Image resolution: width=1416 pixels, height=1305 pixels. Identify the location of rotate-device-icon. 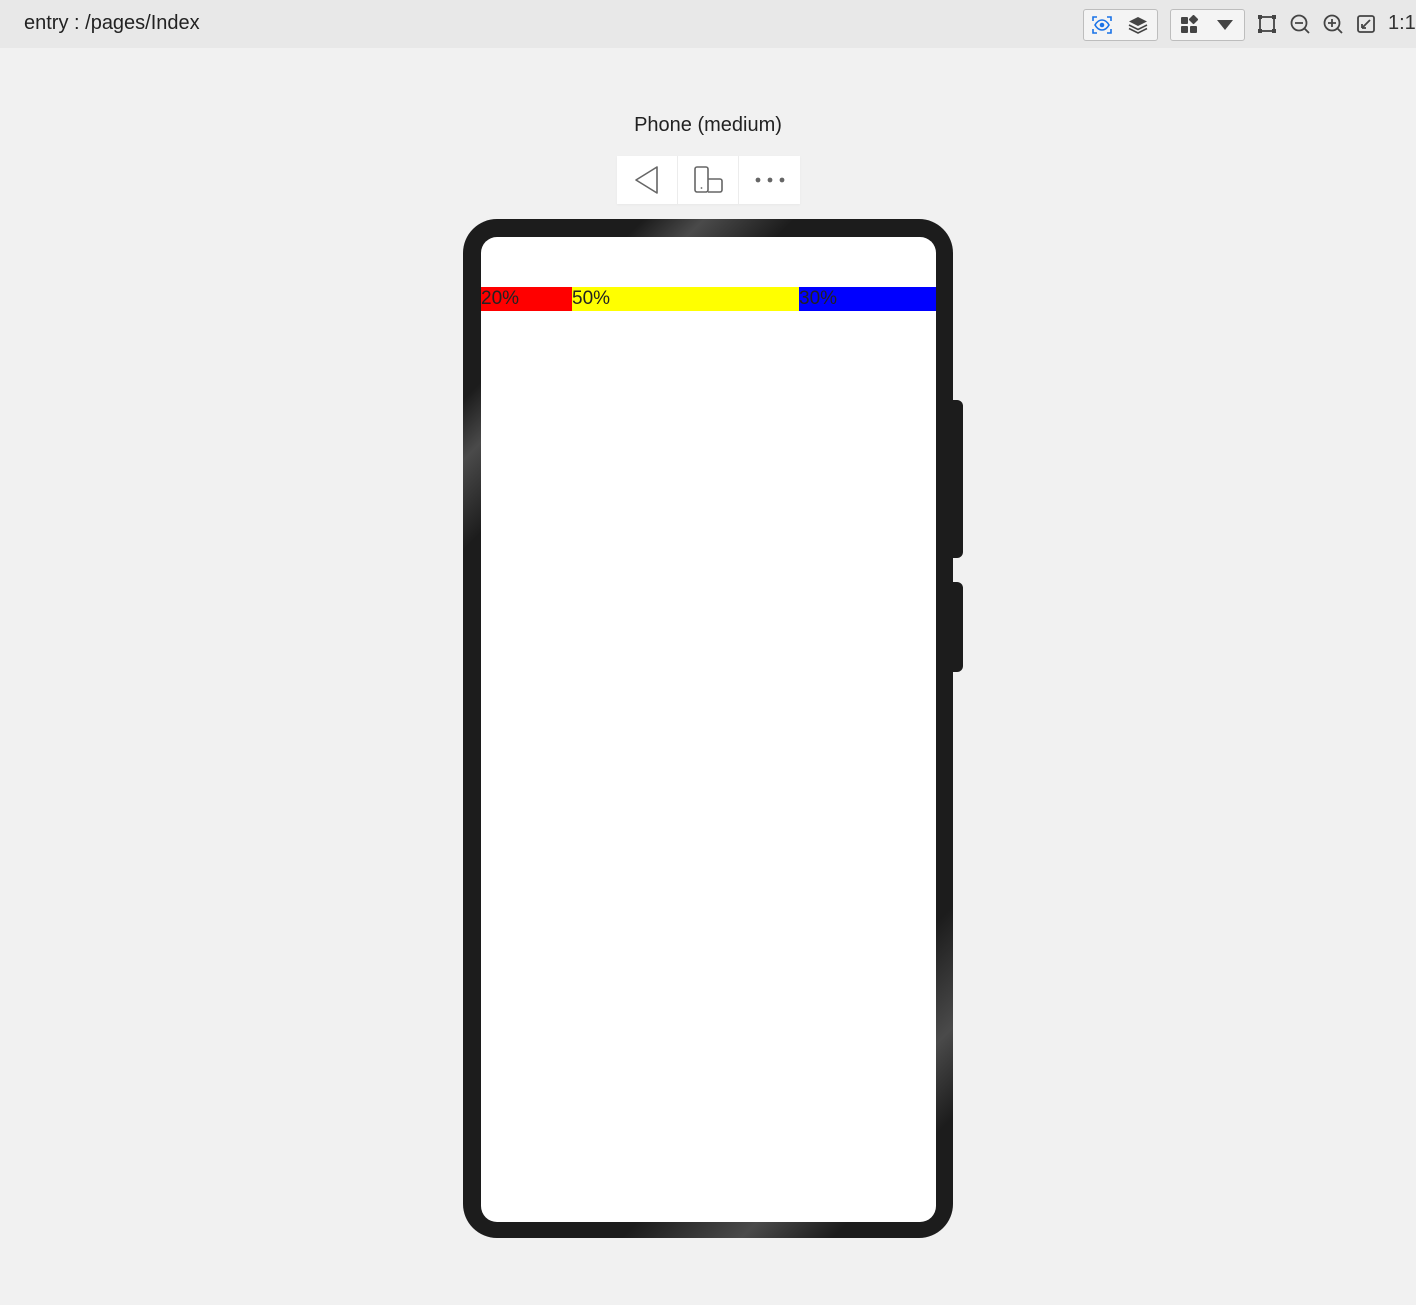
(708, 180).